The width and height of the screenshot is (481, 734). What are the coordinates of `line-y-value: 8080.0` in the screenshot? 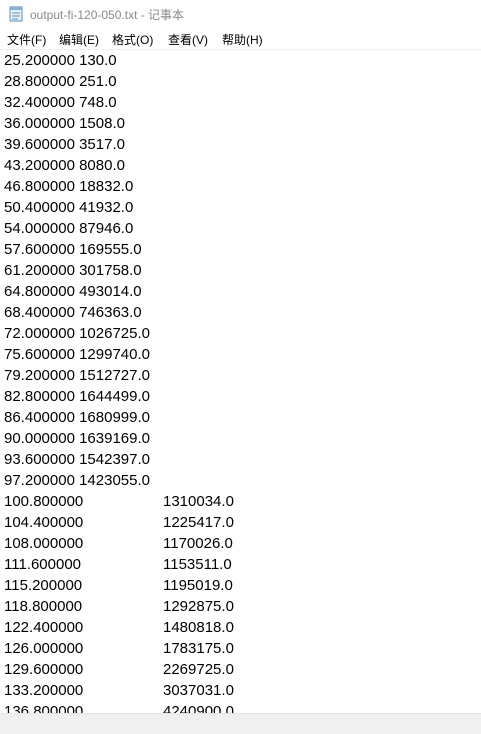 It's located at (102, 165).